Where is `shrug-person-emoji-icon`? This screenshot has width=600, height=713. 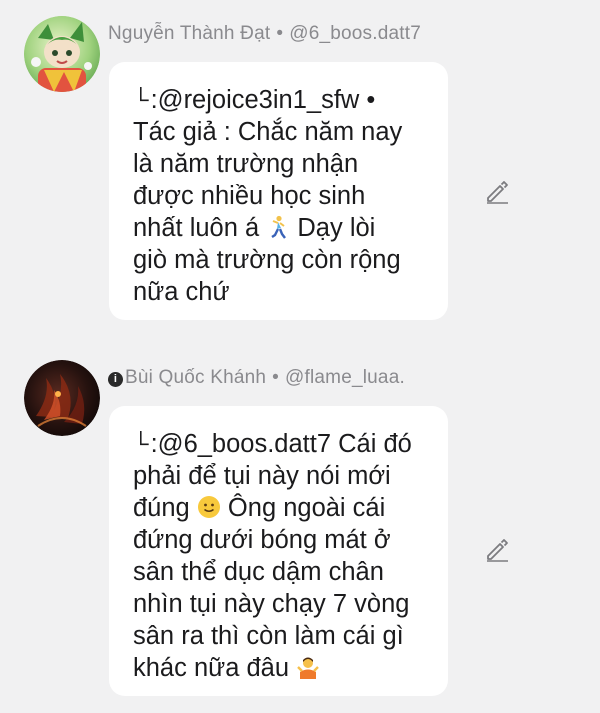 shrug-person-emoji-icon is located at coordinates (308, 668).